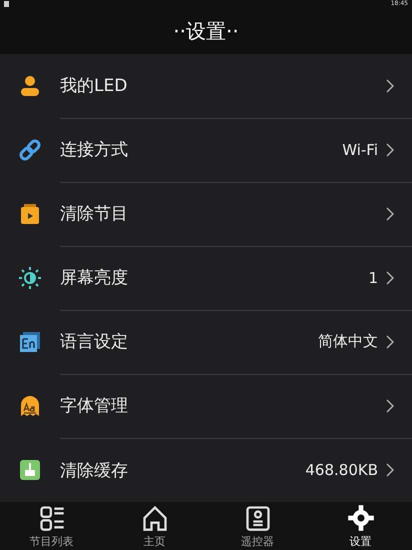 This screenshot has height=550, width=412. Describe the element at coordinates (206, 342) in the screenshot. I see `settings-row: 语言设定 简体中文` at that location.